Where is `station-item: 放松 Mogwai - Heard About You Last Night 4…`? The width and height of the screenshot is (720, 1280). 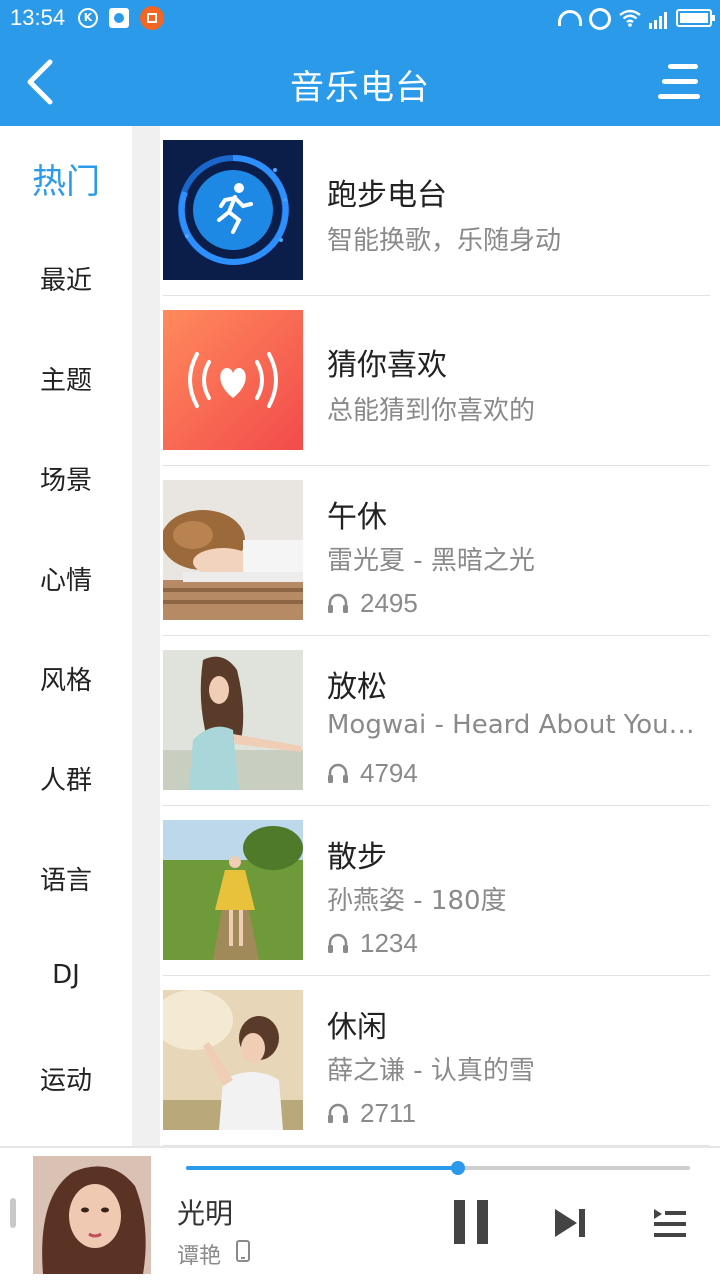
station-item: 放松 Mogwai - Heard About You Last Night 4… is located at coordinates (440, 721).